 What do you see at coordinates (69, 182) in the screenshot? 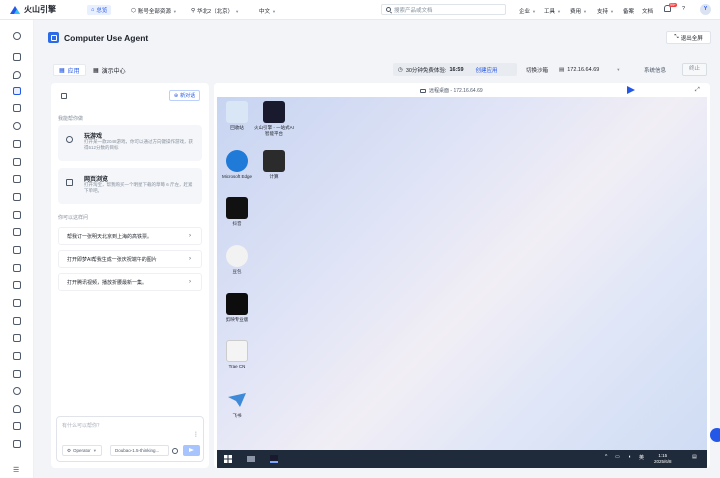
I see `browser-icon` at bounding box center [69, 182].